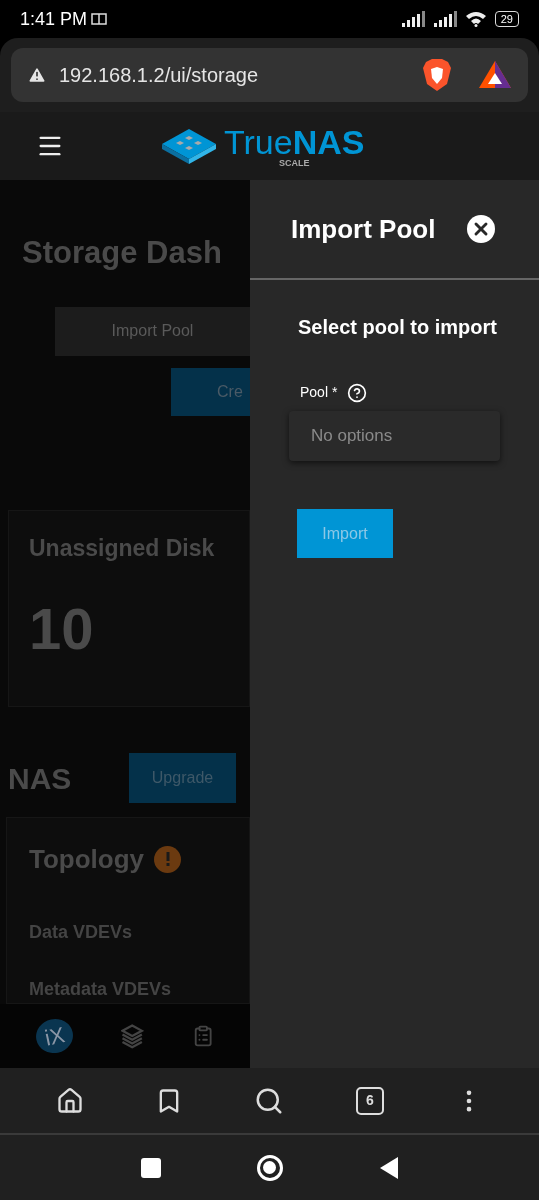 This screenshot has width=539, height=1200. I want to click on logo-subtext: SCALE, so click(294, 163).